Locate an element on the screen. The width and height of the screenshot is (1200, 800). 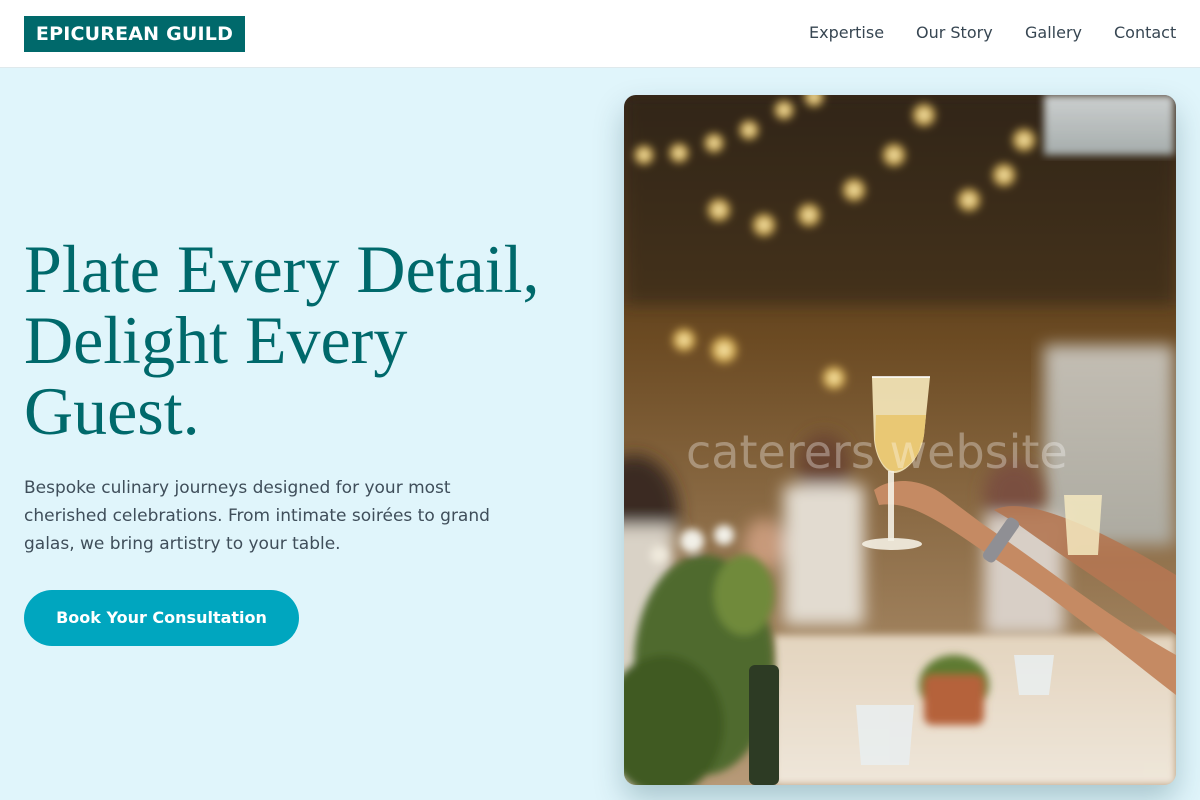
hero-headline: Plate Every Detail, Delight Every Guest. is located at coordinates (314, 340).